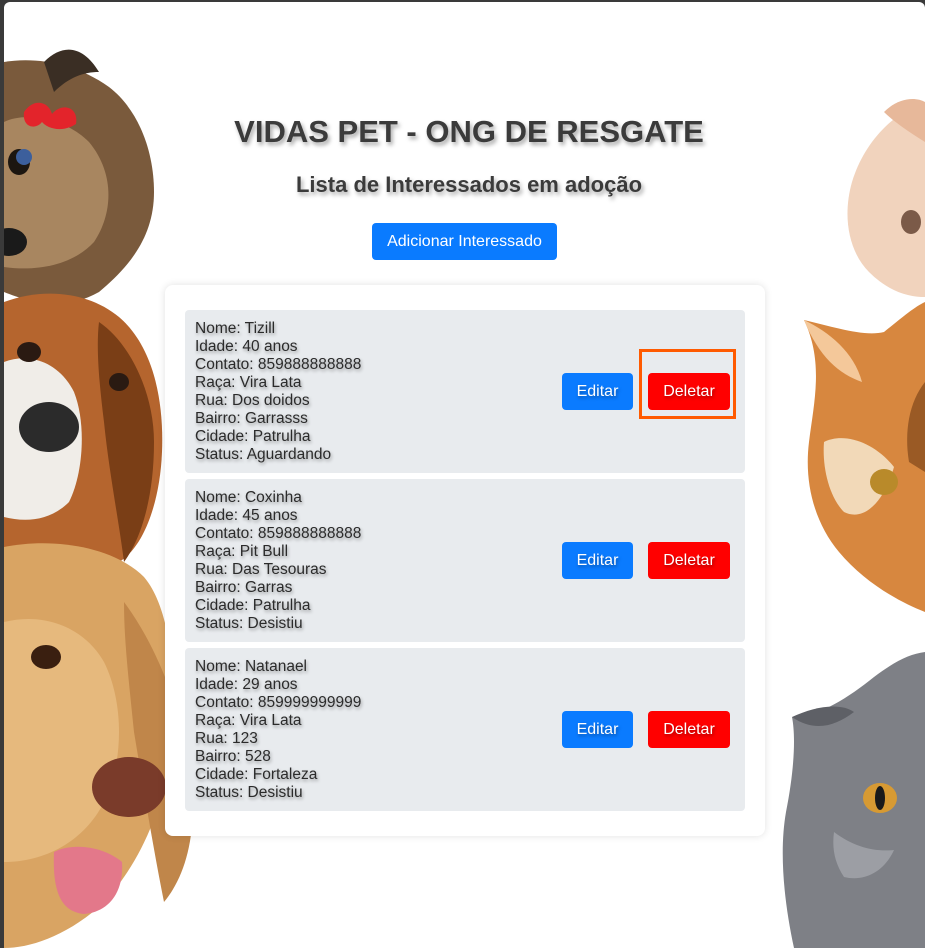  What do you see at coordinates (83, 432) in the screenshot?
I see `basset-hound-illustration` at bounding box center [83, 432].